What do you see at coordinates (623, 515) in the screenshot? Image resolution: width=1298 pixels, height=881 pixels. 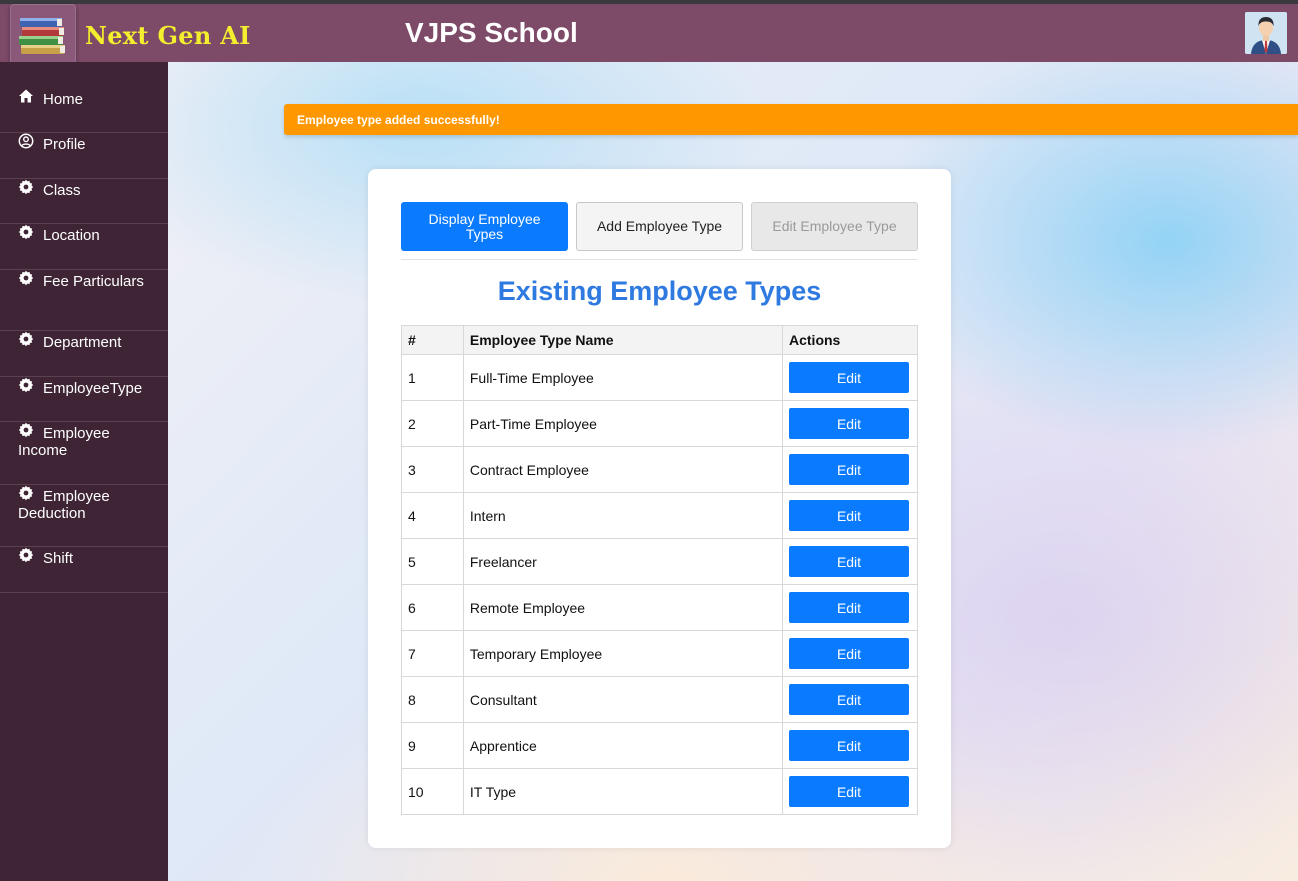 I see `employee-type-name: Intern` at bounding box center [623, 515].